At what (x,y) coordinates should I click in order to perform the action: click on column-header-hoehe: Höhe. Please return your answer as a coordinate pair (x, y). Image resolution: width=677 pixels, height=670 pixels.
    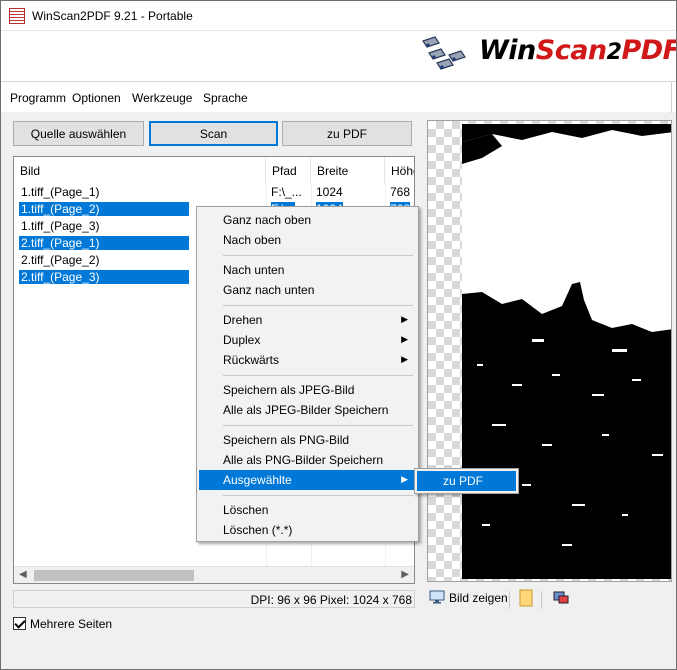
    Looking at the image, I should click on (399, 170).